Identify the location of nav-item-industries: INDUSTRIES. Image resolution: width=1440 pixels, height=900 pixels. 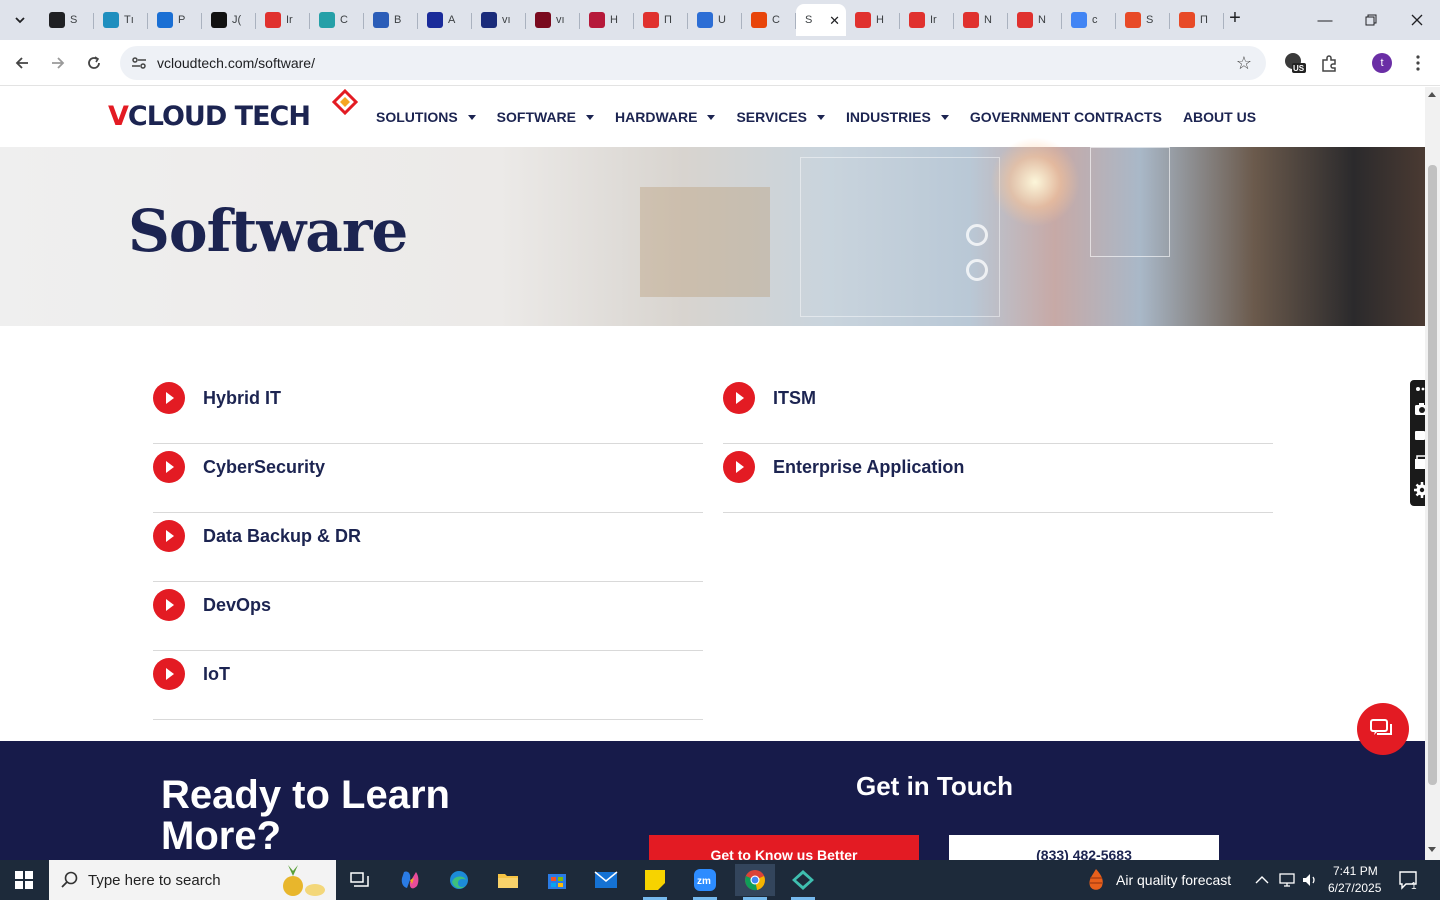
(897, 117).